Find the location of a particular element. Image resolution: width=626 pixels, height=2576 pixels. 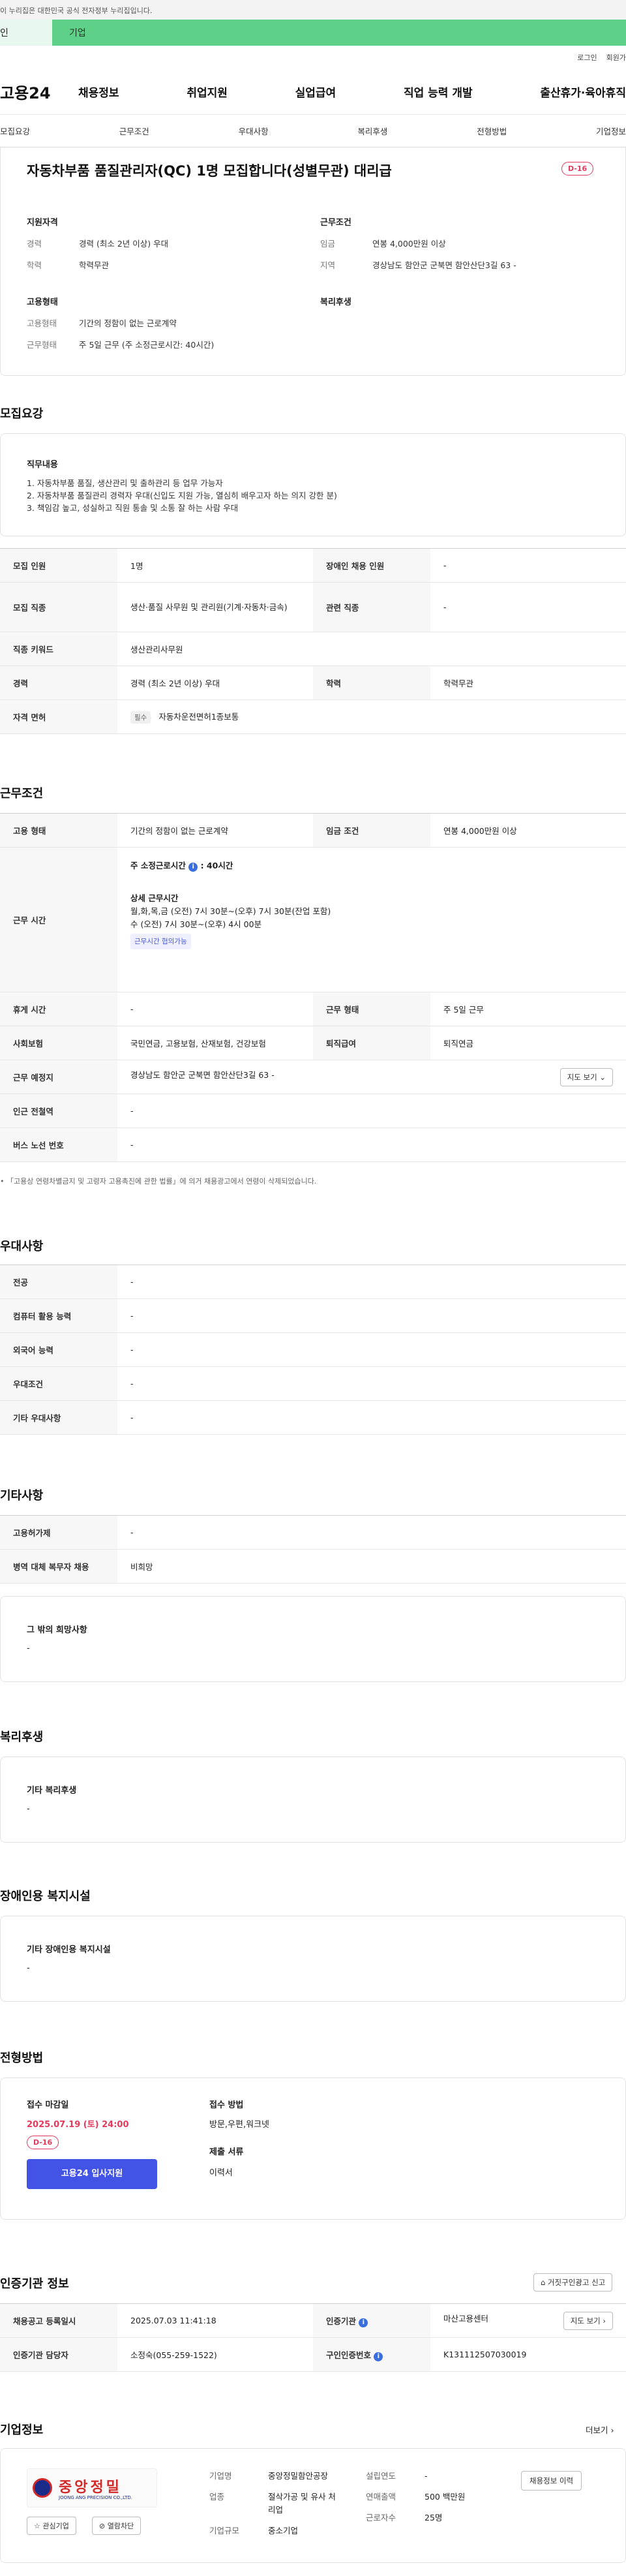

util-nav: 로그인 회원가 is located at coordinates (313, 58).